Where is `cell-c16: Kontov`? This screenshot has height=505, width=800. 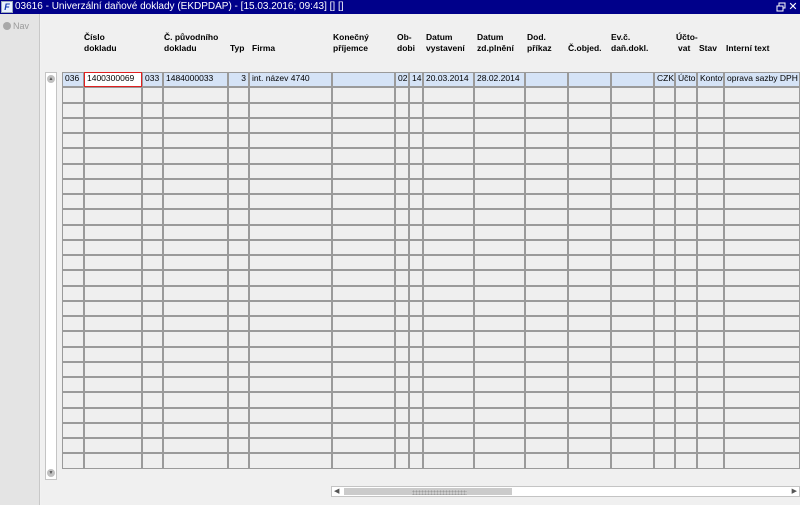
cell-c16: Kontov is located at coordinates (710, 79).